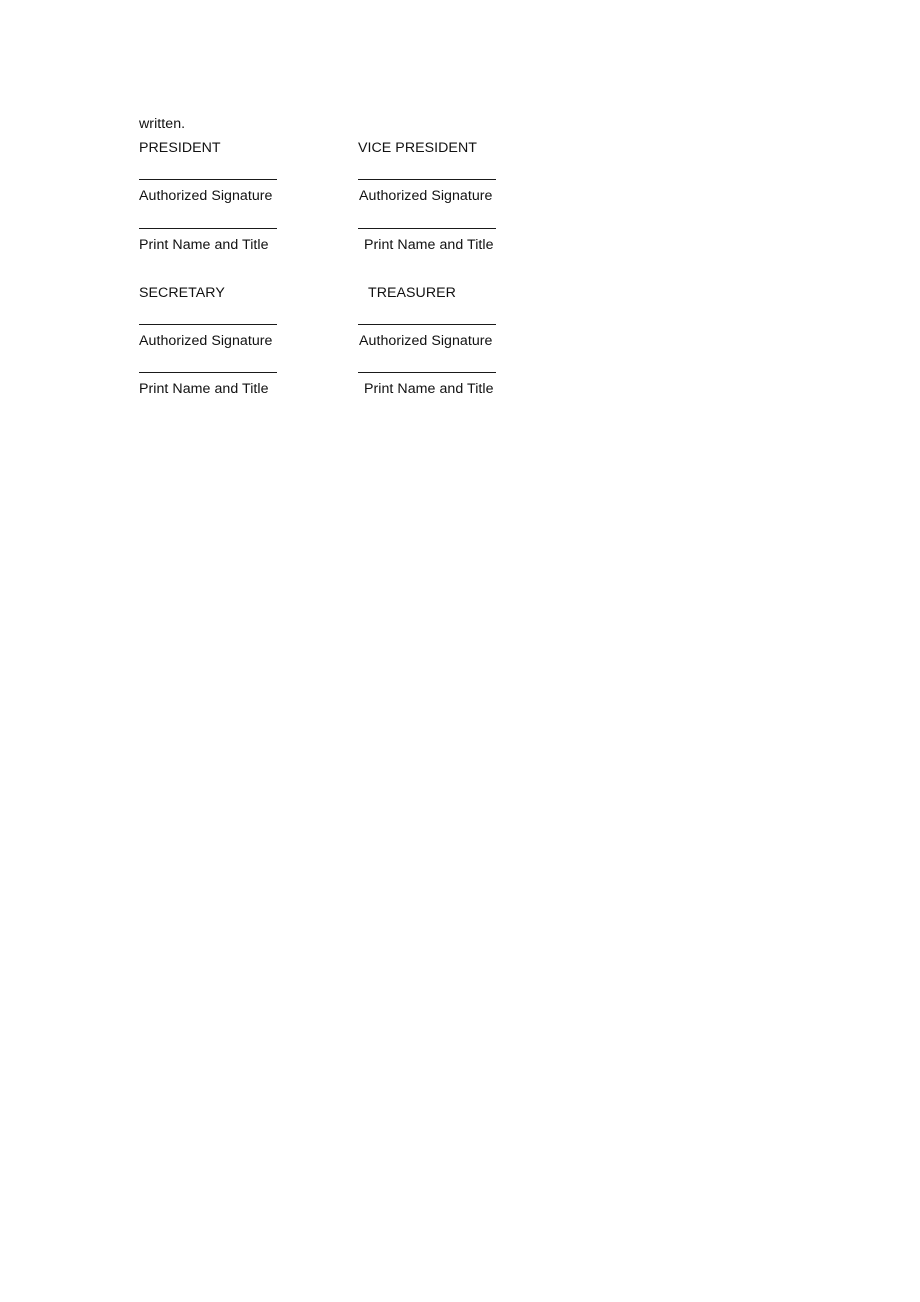  I want to click on role-title: SECRETARY, so click(182, 293).